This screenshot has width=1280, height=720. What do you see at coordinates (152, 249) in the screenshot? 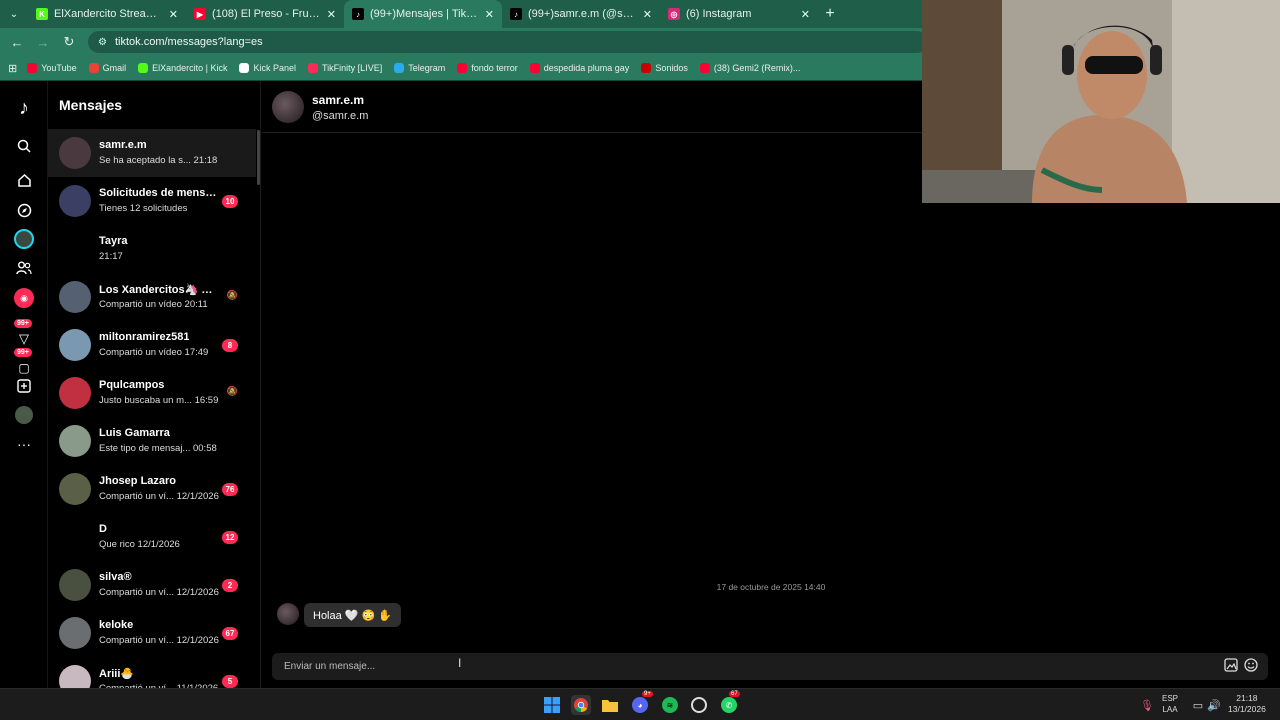
I see `conversation-item: Tayra 21:17` at bounding box center [152, 249].